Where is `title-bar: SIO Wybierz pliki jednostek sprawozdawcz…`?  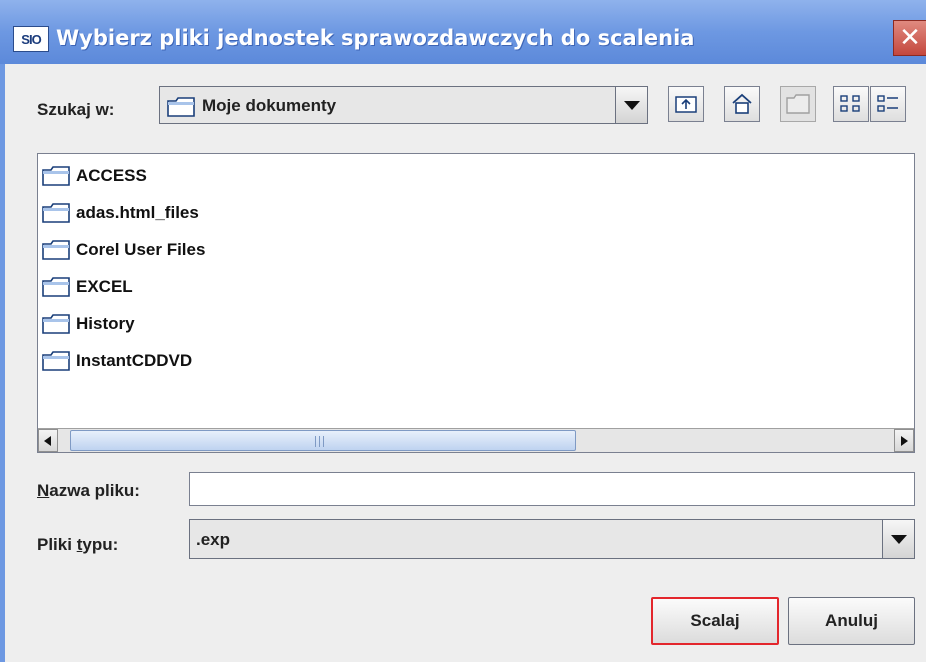 title-bar: SIO Wybierz pliki jednostek sprawozdawcz… is located at coordinates (463, 32).